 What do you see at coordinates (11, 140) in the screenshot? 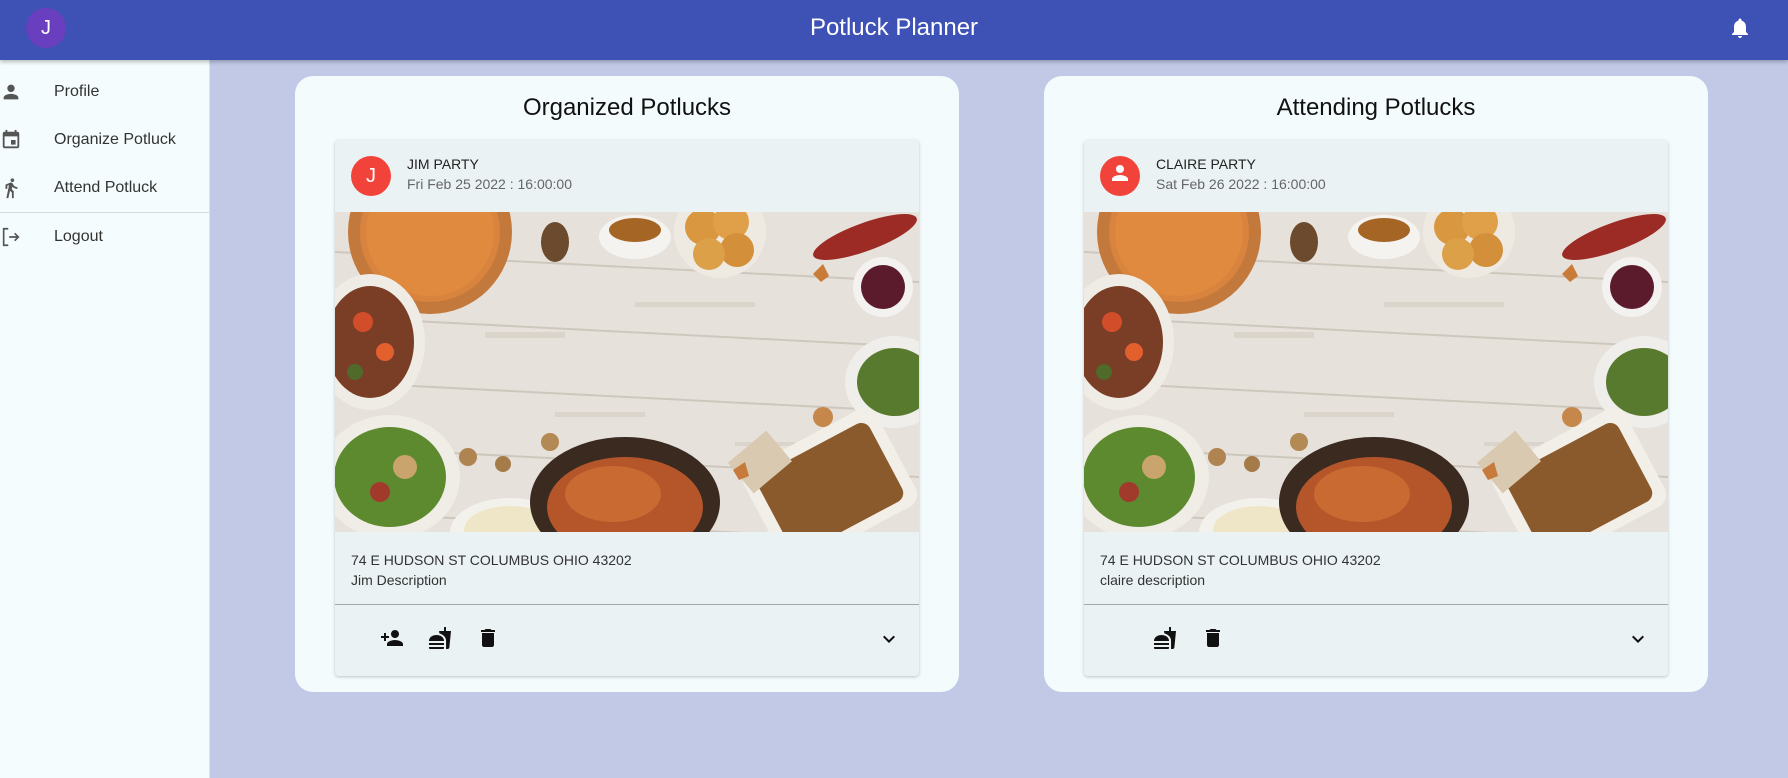
I see `calendar-icon` at bounding box center [11, 140].